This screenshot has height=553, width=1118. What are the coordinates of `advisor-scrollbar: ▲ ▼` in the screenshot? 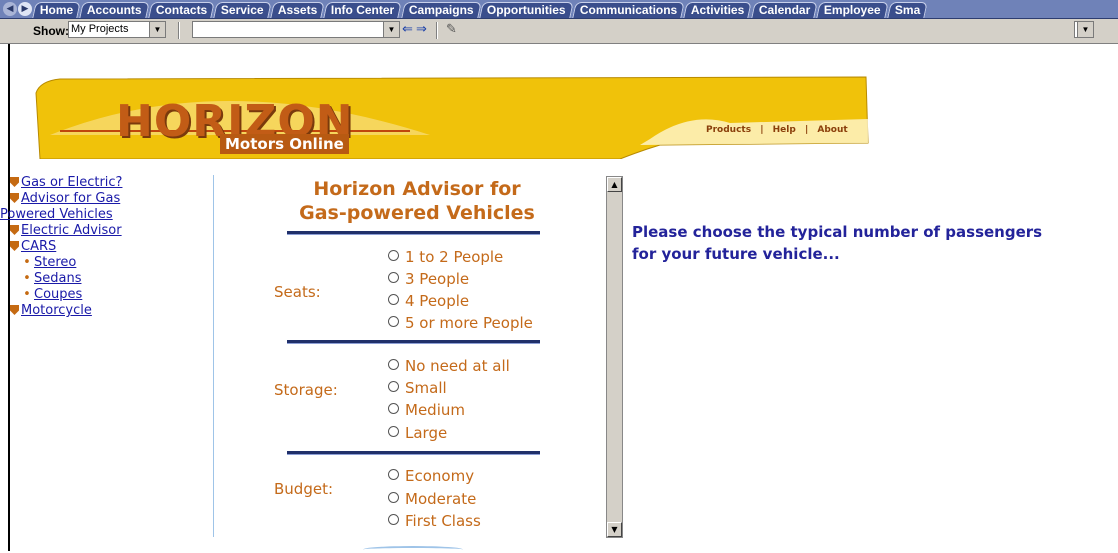 It's located at (614, 357).